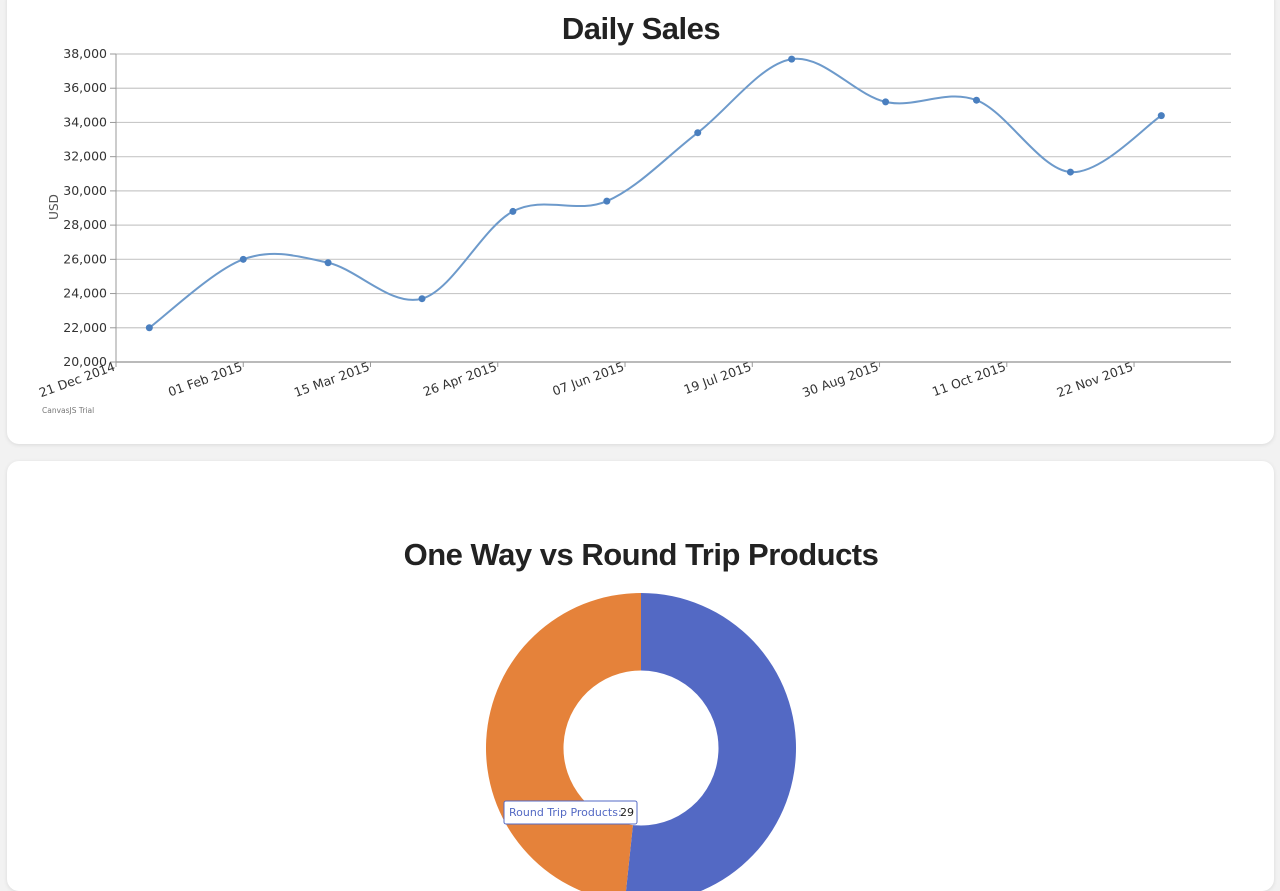  What do you see at coordinates (641, 554) in the screenshot?
I see `chart-title: One Way vs Round Trip Products` at bounding box center [641, 554].